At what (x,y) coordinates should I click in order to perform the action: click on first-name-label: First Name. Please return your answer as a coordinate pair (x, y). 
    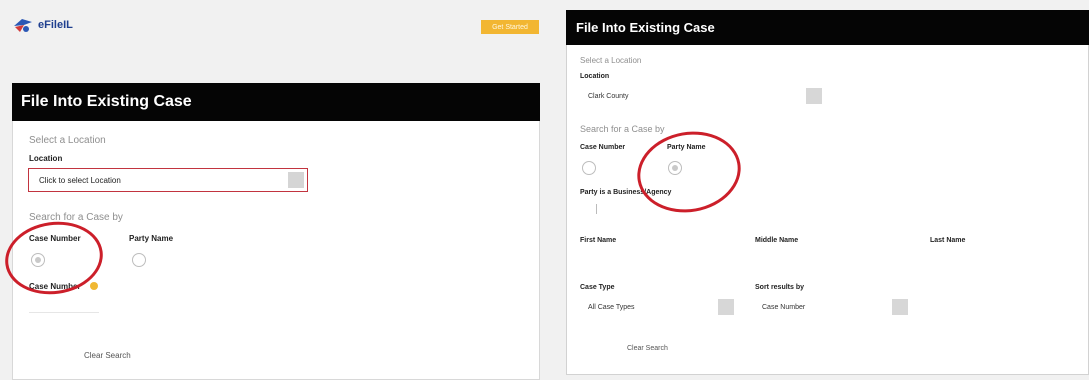
    Looking at the image, I should click on (598, 240).